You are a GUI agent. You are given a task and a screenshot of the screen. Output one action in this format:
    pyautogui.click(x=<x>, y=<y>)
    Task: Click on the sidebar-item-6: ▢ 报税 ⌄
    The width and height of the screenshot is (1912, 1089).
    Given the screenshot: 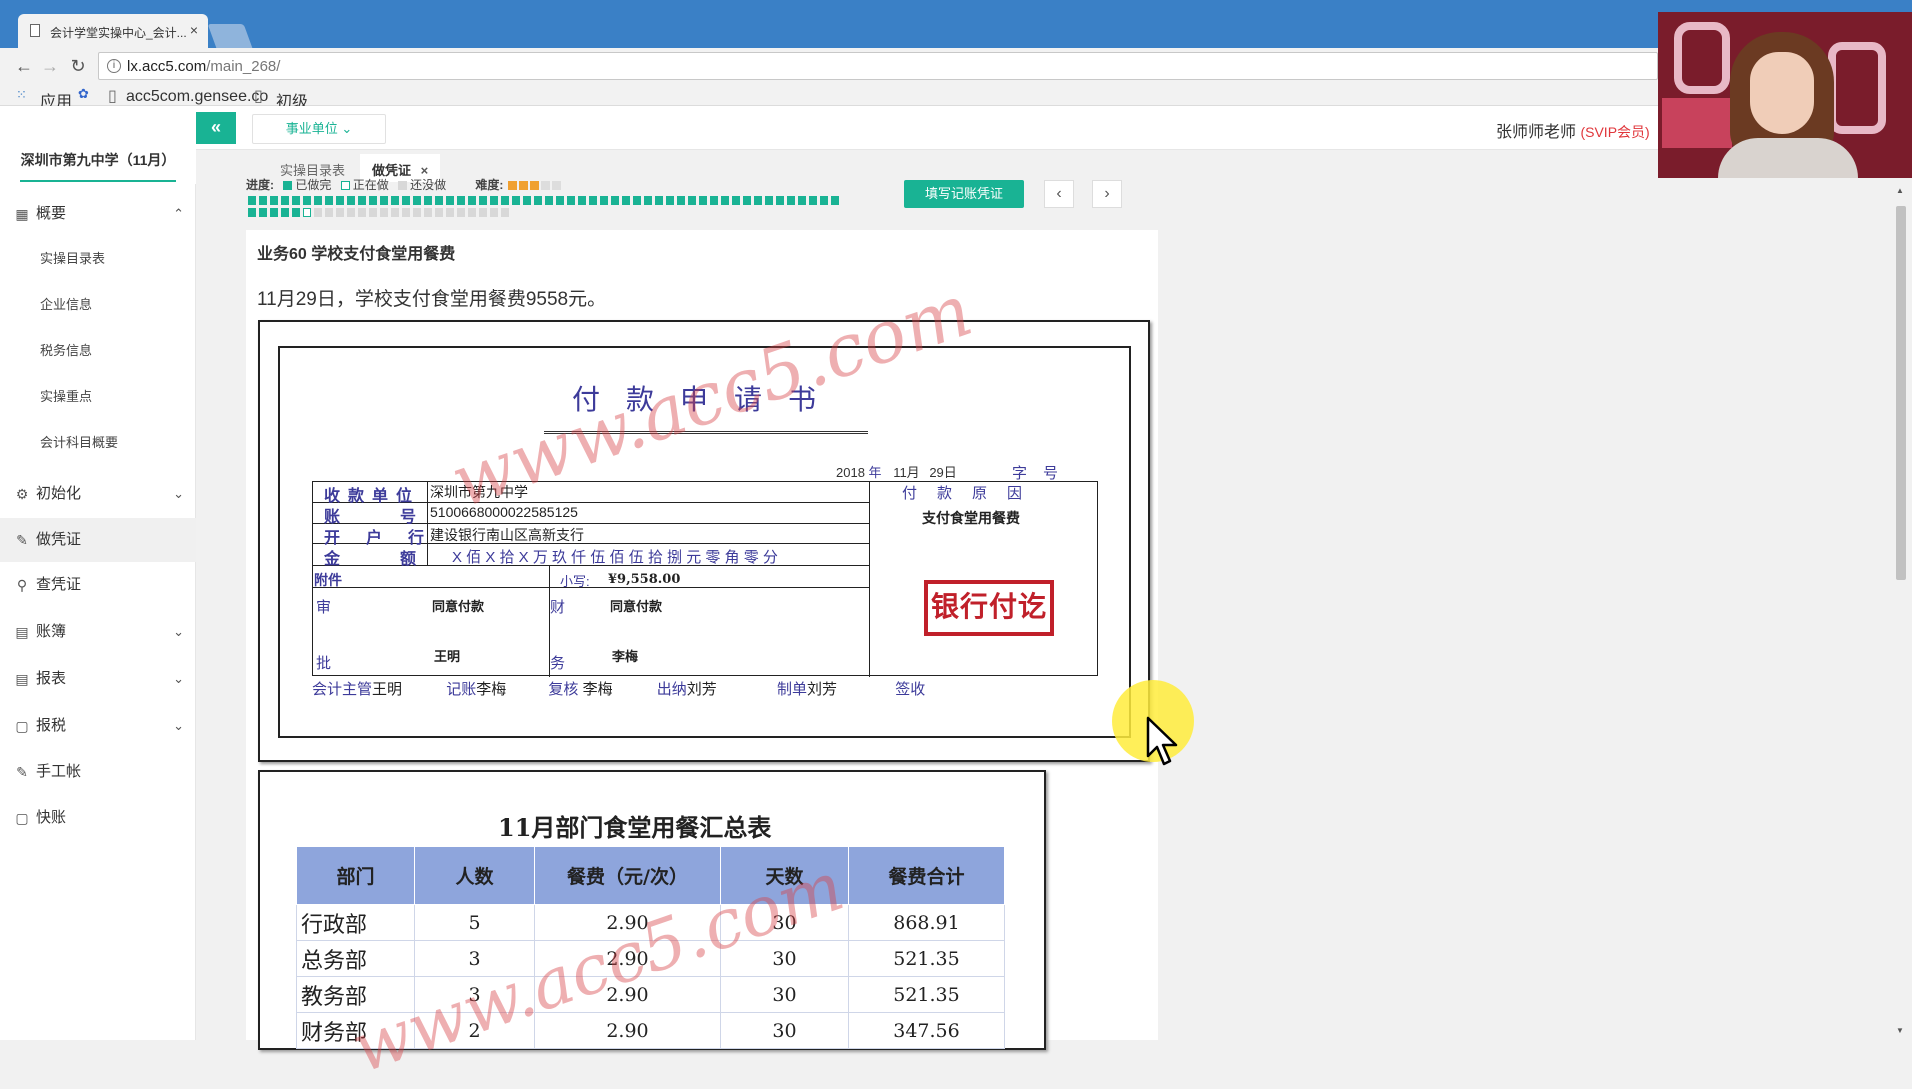 What is the action you would take?
    pyautogui.click(x=98, y=726)
    